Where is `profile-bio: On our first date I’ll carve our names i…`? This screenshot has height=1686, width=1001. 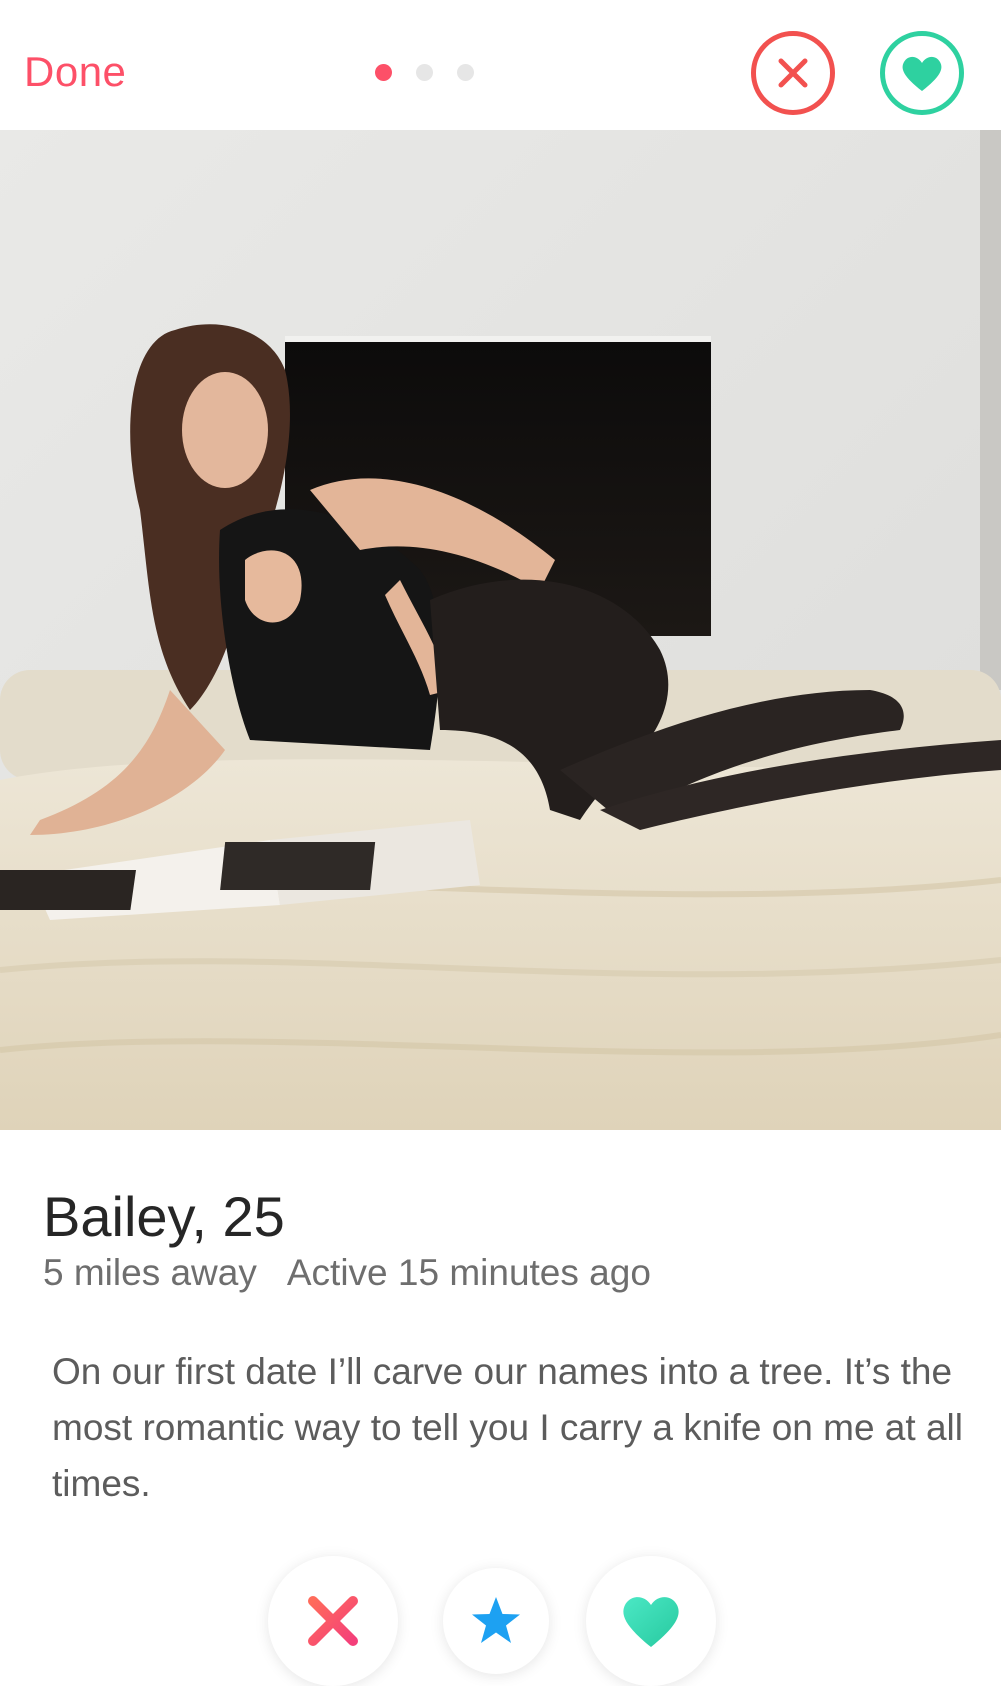 profile-bio: On our first date I’ll carve our names i… is located at coordinates (507, 1427).